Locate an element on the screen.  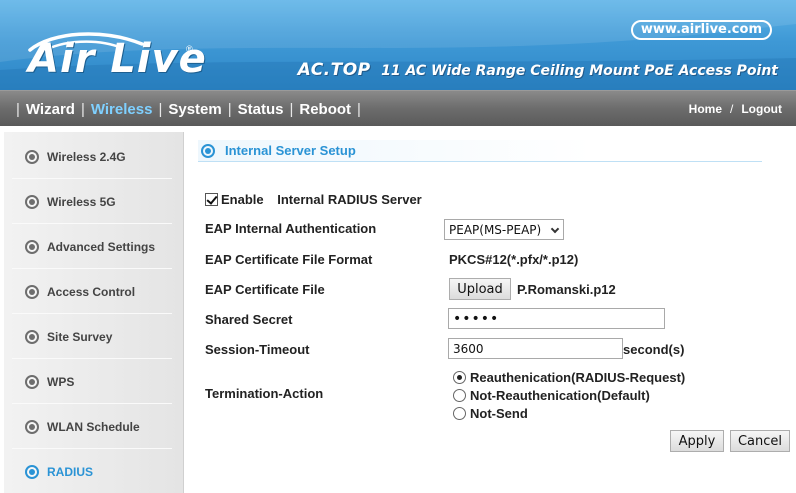
cert-format-label: EAP Certificate File Format is located at coordinates (289, 259).